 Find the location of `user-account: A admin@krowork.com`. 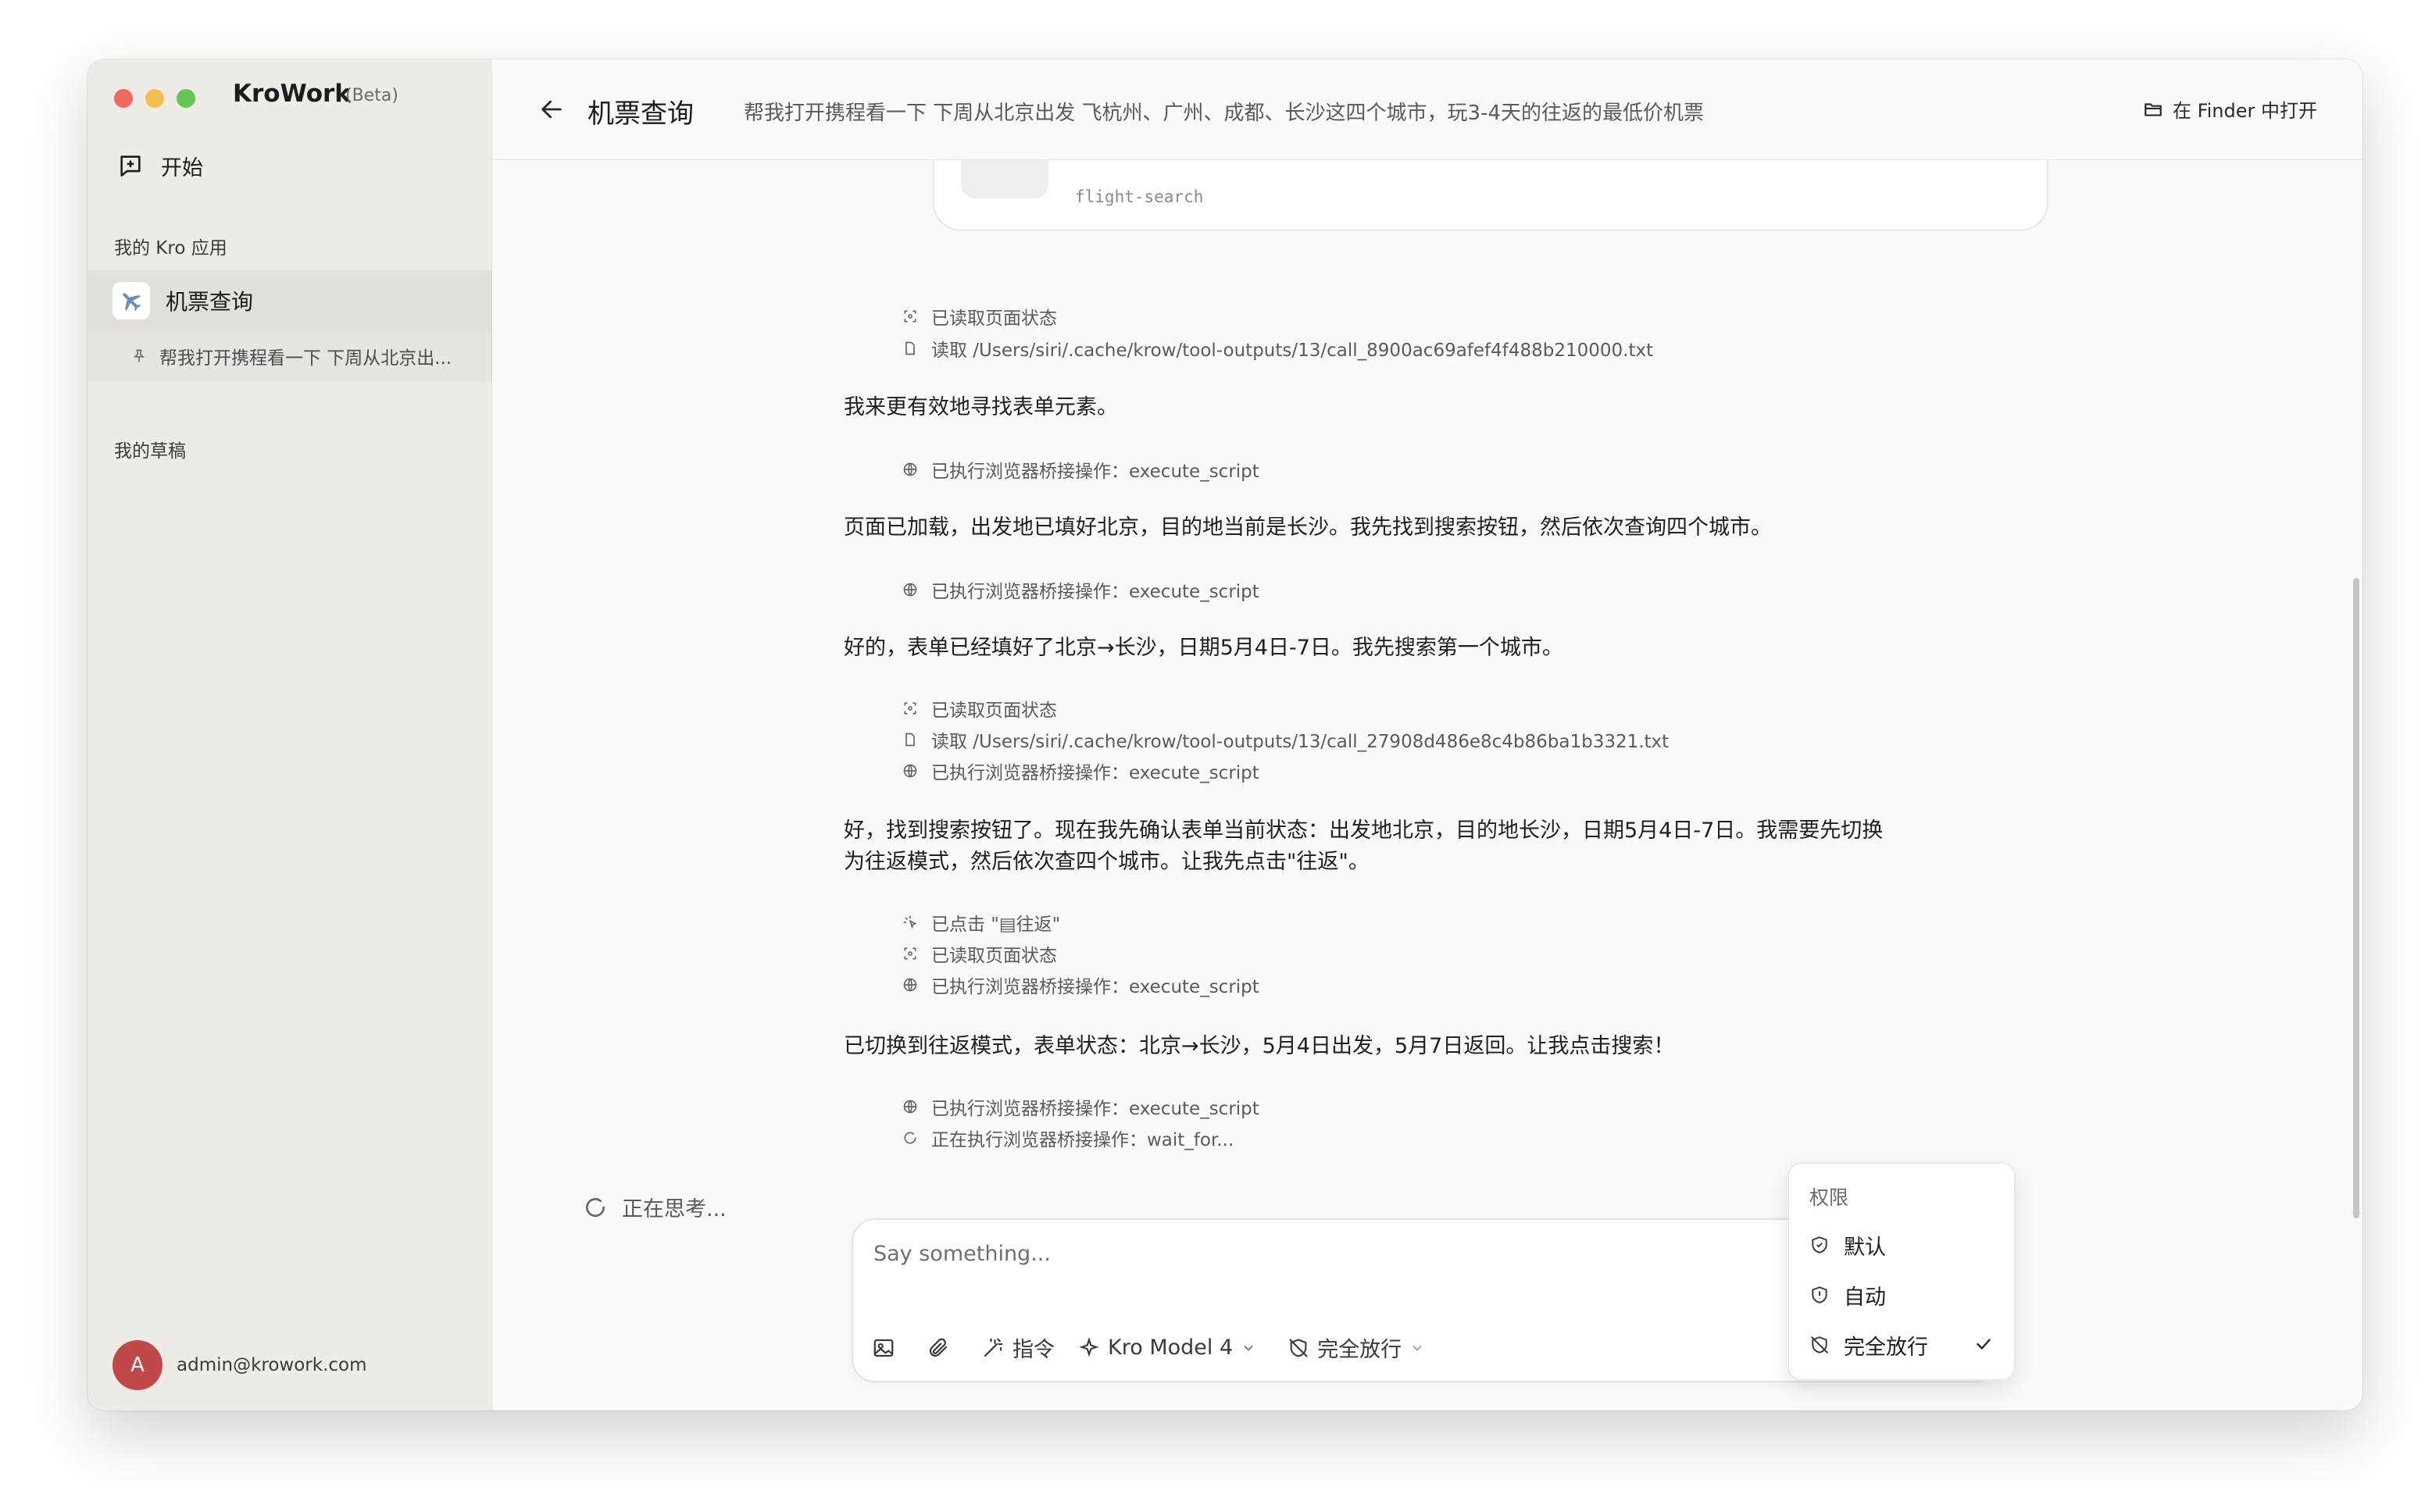

user-account: A admin@krowork.com is located at coordinates (239, 1365).